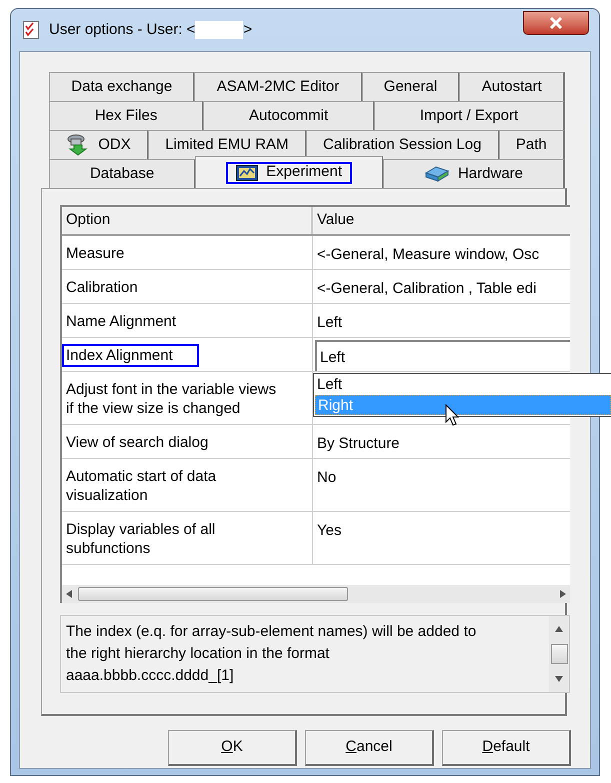 The width and height of the screenshot is (611, 783). I want to click on redaction-block, so click(219, 30).